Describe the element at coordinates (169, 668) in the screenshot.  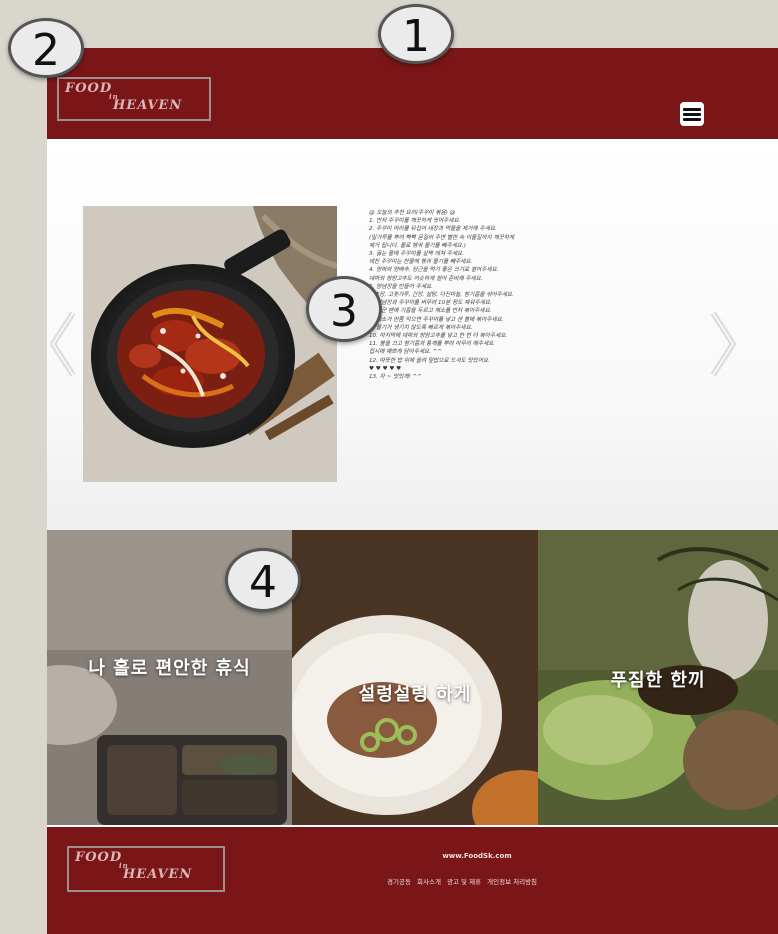
I see `banner-caption: 나 홀로 편안한 휴식` at that location.